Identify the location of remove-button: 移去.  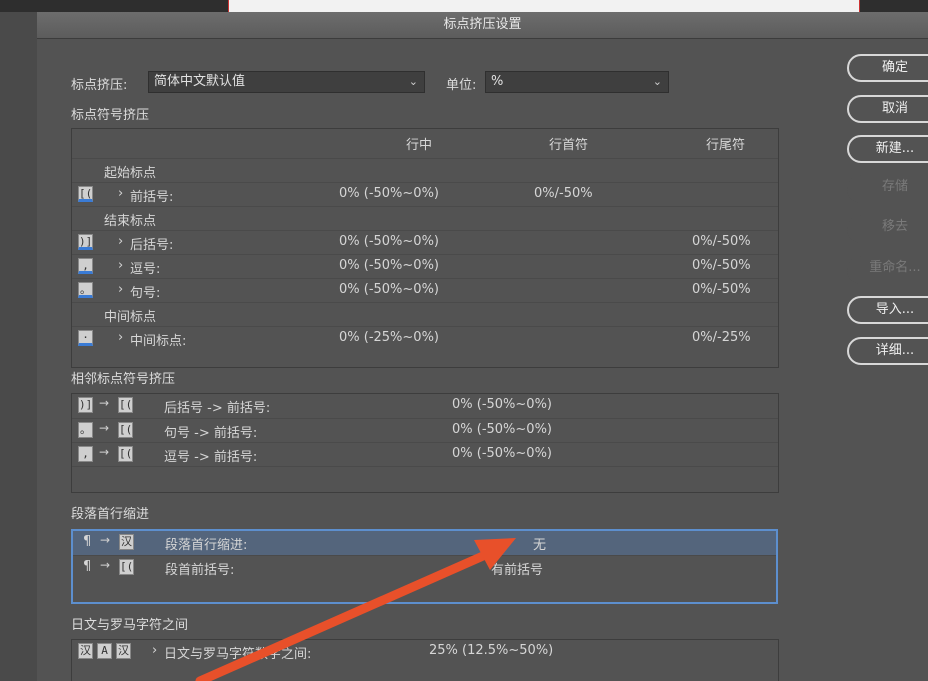
(887, 229).